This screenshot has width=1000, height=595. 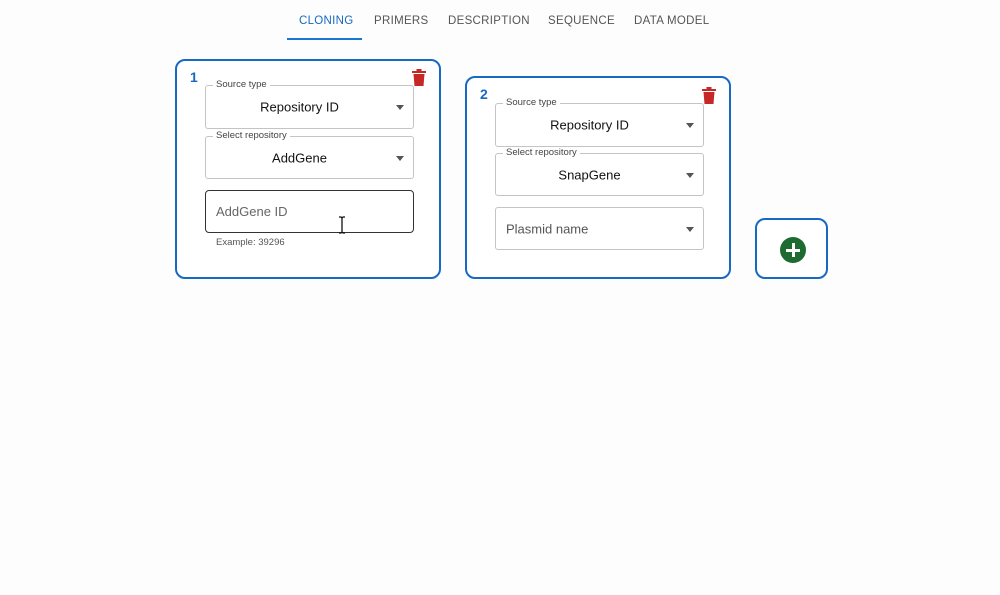 I want to click on repository-select: Select repository AddGene, so click(x=309, y=154).